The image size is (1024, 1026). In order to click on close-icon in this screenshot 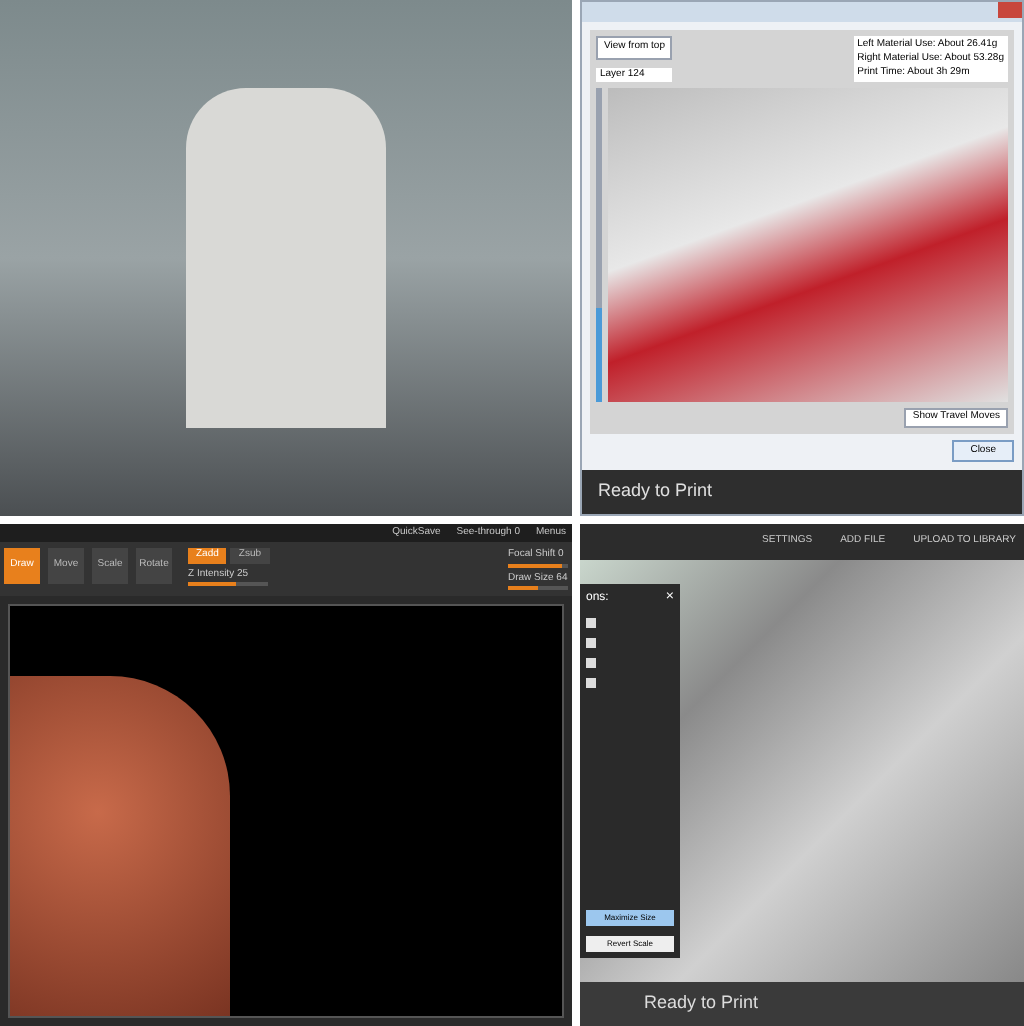, I will do `click(1010, 10)`.